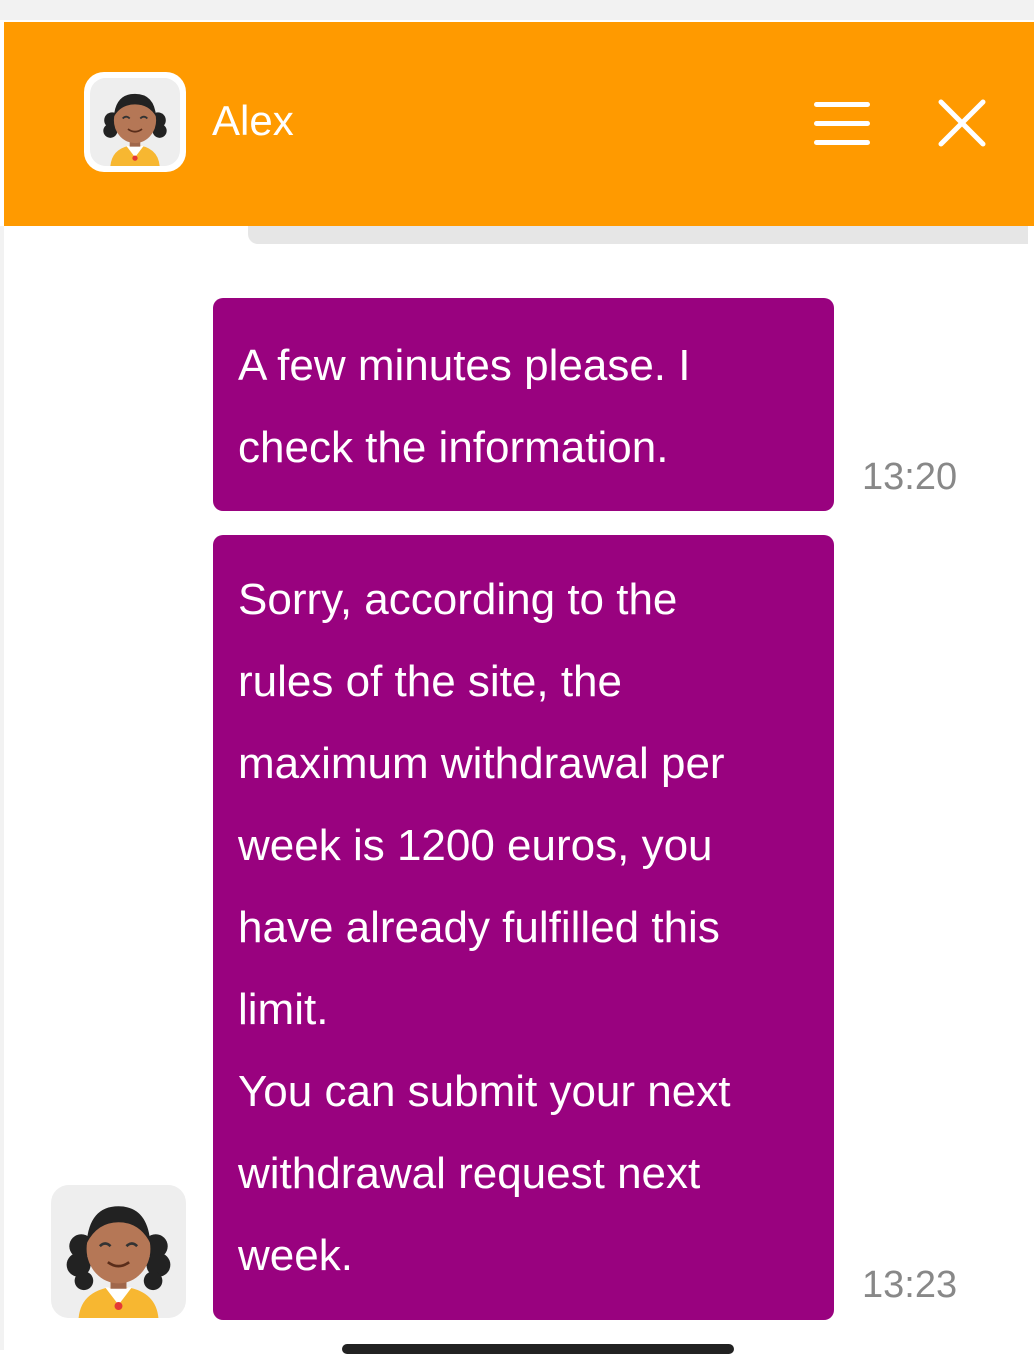  What do you see at coordinates (253, 120) in the screenshot?
I see `agent-name: Alex` at bounding box center [253, 120].